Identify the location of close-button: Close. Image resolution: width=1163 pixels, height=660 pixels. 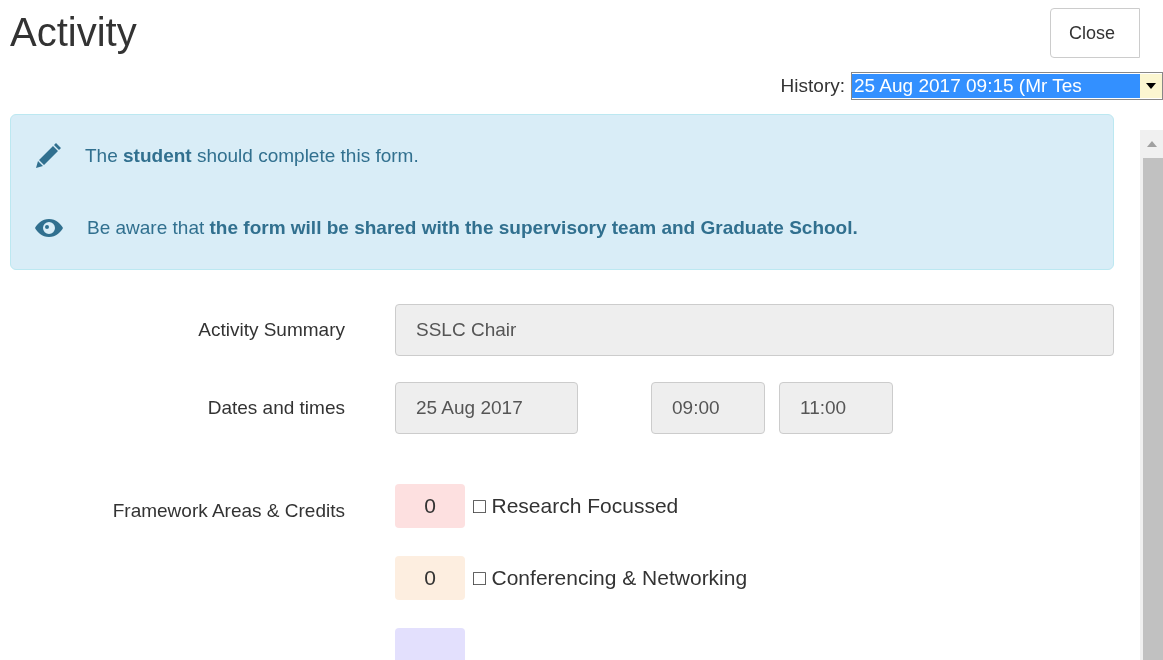
(1095, 33).